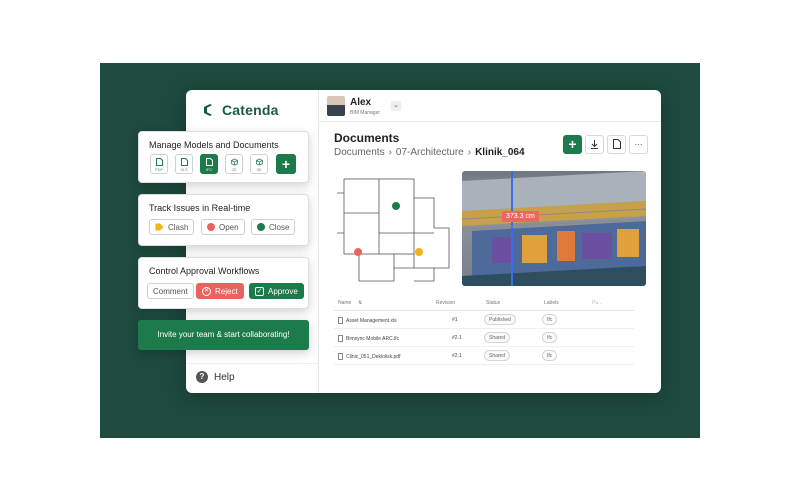 Image resolution: width=800 pixels, height=500 pixels. What do you see at coordinates (259, 169) in the screenshot?
I see `format-label: 3D` at bounding box center [259, 169].